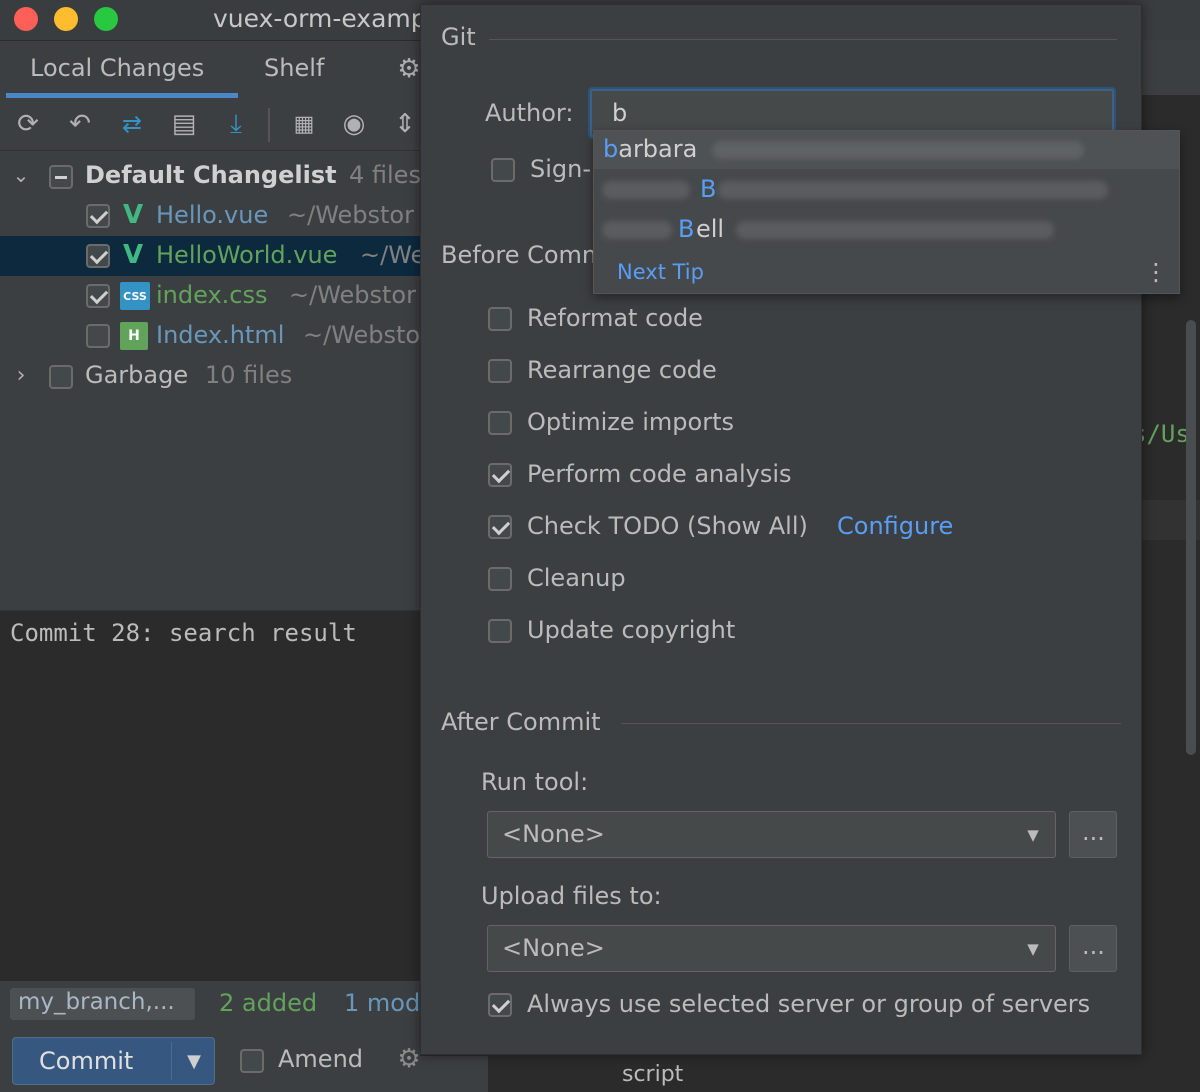 This screenshot has height=1092, width=1200. What do you see at coordinates (571, 896) in the screenshot?
I see `upload-label: Upload files to:` at bounding box center [571, 896].